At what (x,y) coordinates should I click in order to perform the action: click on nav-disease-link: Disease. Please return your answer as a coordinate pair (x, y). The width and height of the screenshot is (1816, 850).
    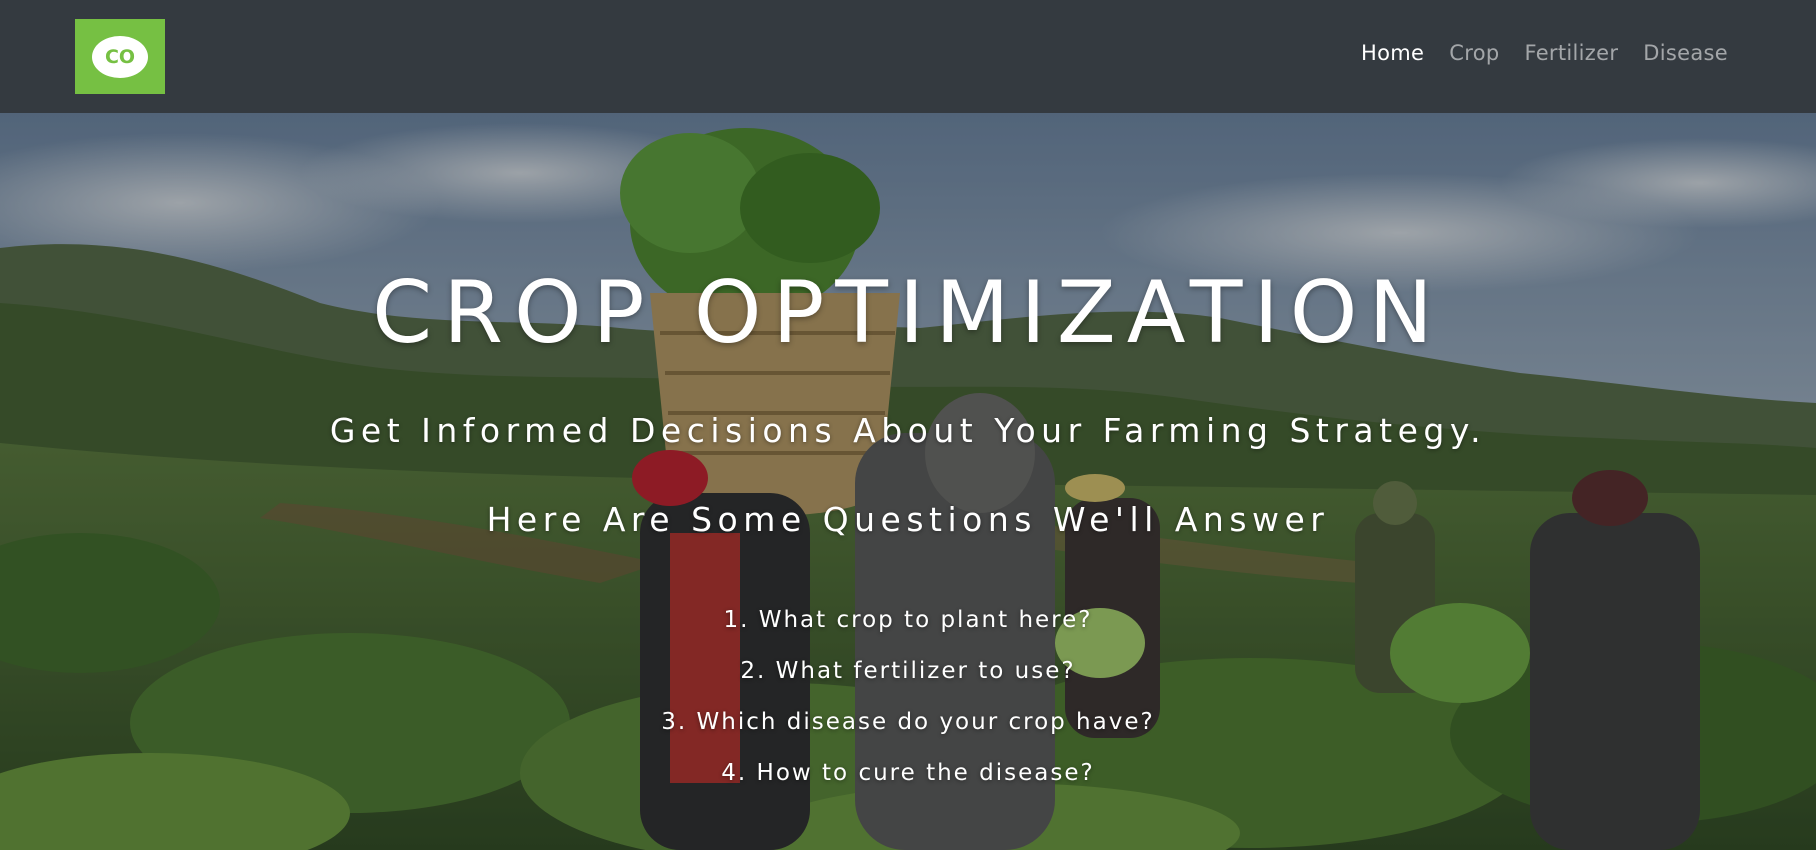
    Looking at the image, I should click on (1685, 53).